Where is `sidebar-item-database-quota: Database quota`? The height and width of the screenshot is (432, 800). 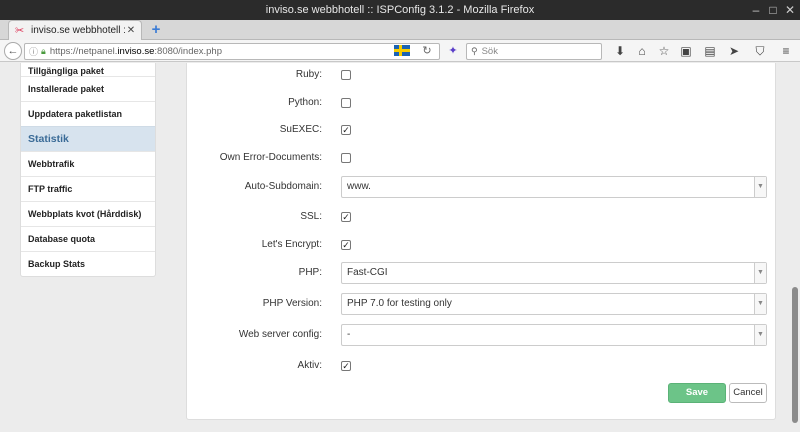 sidebar-item-database-quota: Database quota is located at coordinates (88, 238).